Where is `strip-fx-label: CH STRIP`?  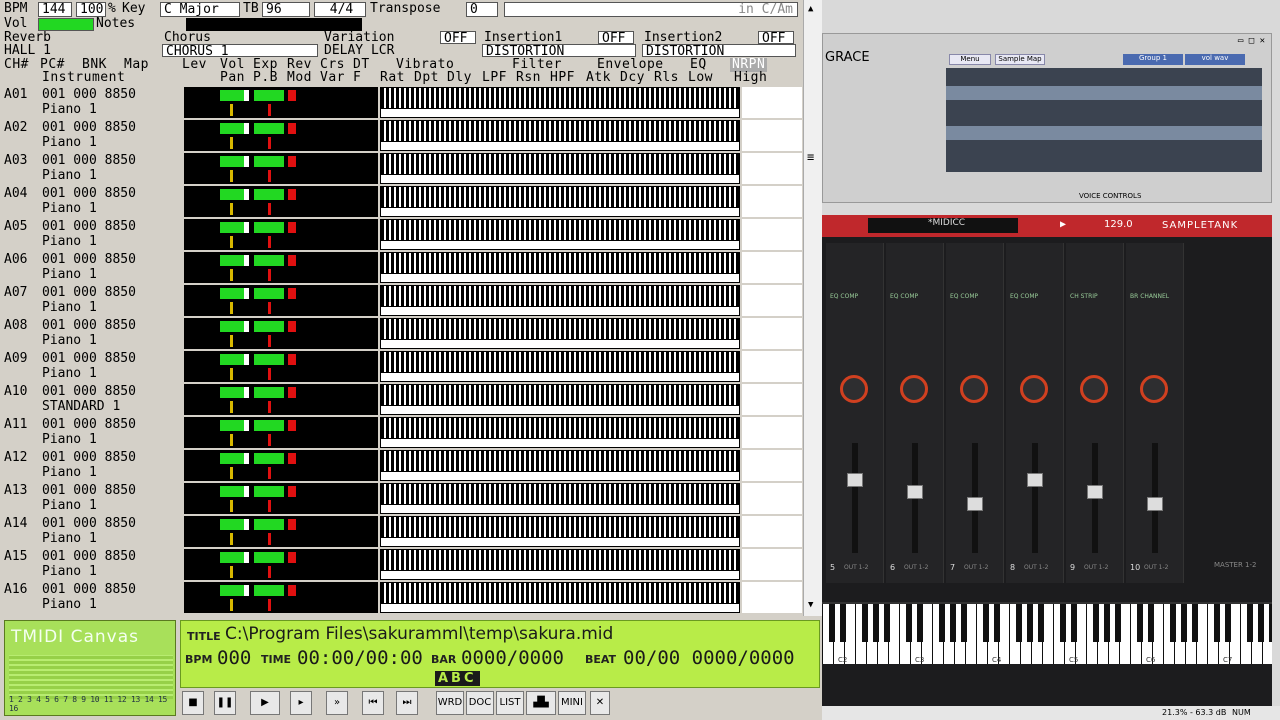 strip-fx-label: CH STRIP is located at coordinates (1084, 296).